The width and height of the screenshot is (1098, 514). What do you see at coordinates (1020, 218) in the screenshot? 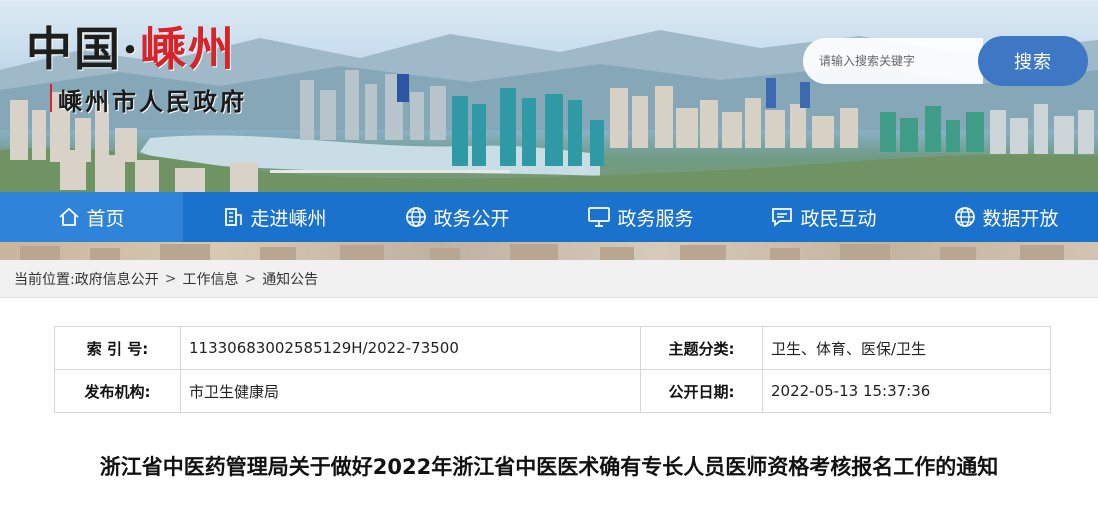
I see `nav-item-label: 数据开放` at bounding box center [1020, 218].